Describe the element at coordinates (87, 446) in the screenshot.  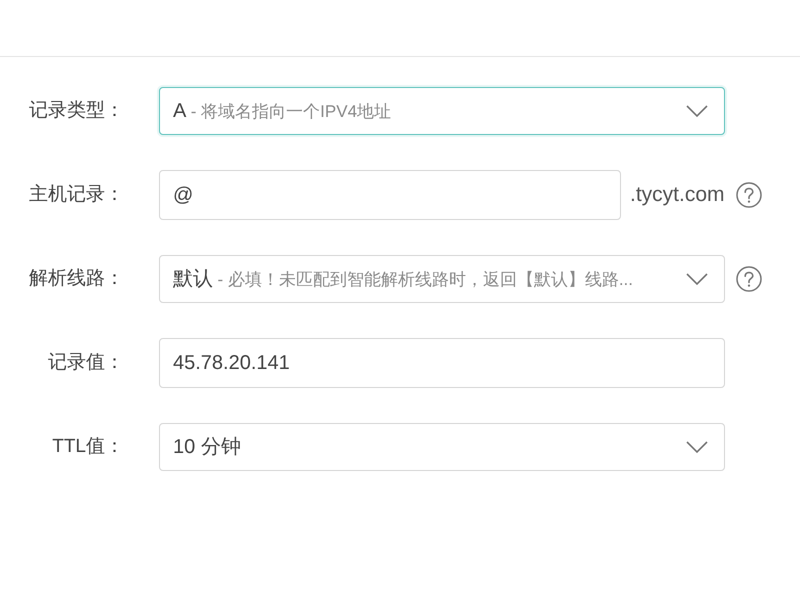
I see `field-label: TTL值：` at that location.